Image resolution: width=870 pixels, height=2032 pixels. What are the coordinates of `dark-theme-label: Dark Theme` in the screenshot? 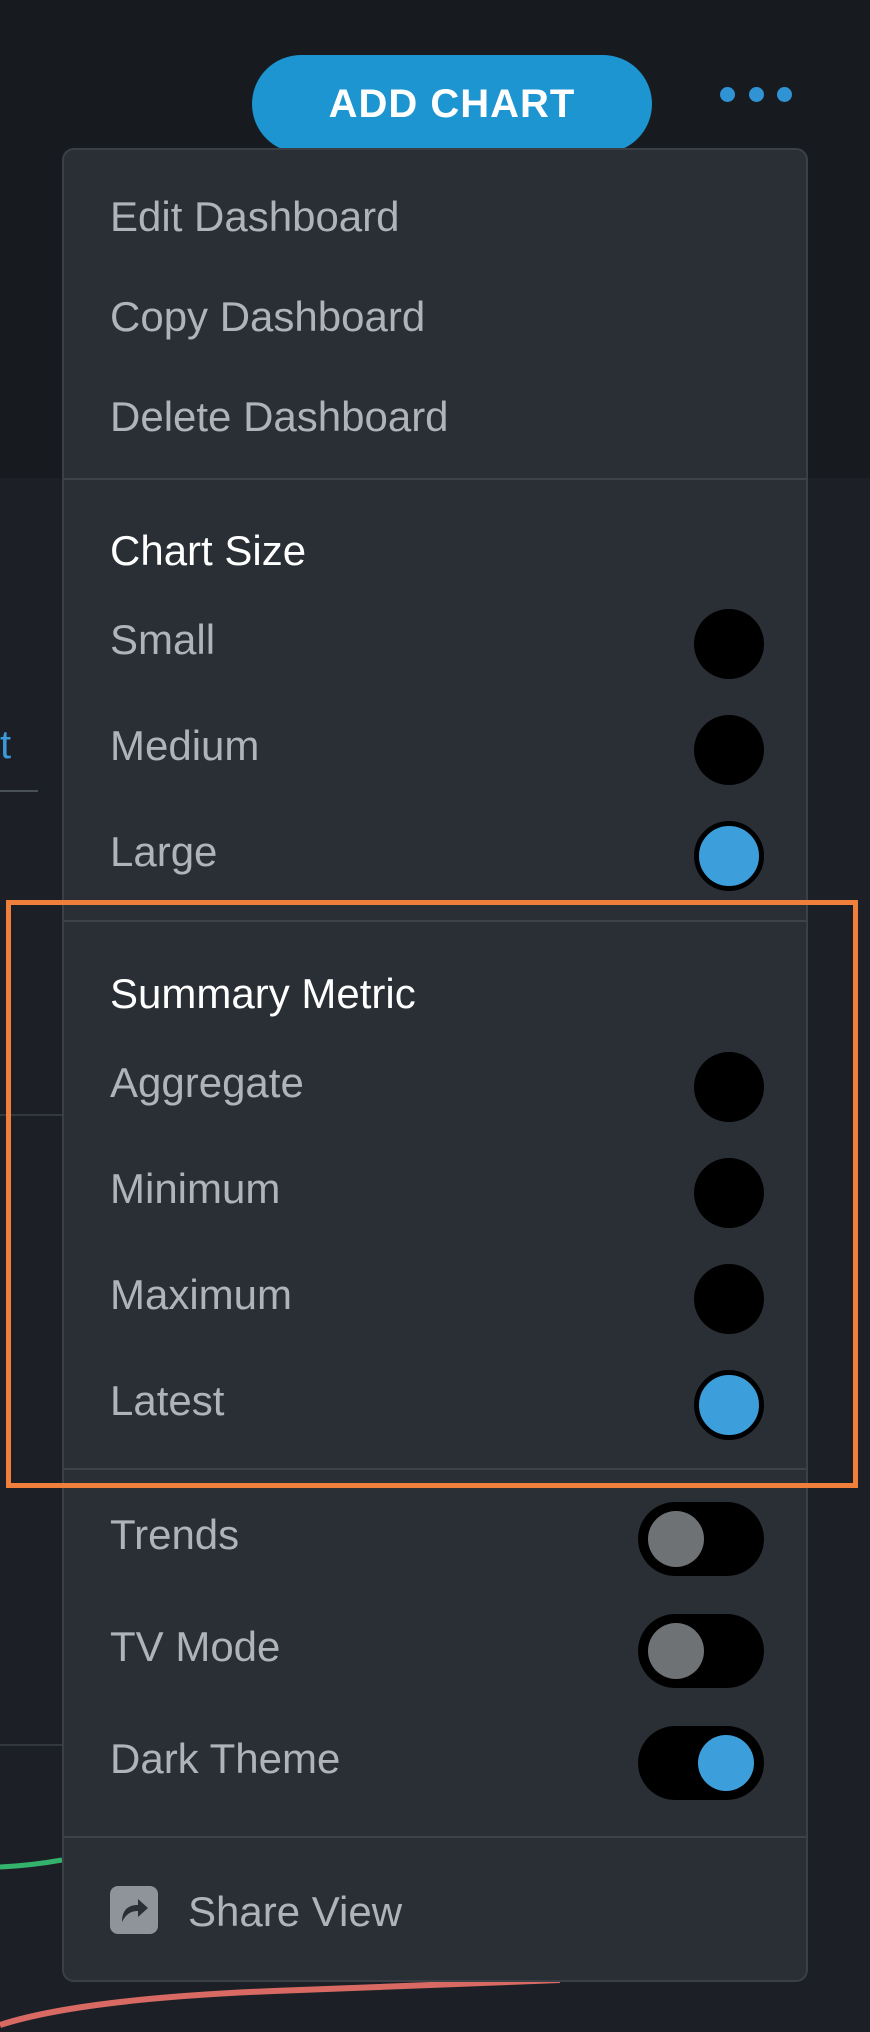 It's located at (225, 1758).